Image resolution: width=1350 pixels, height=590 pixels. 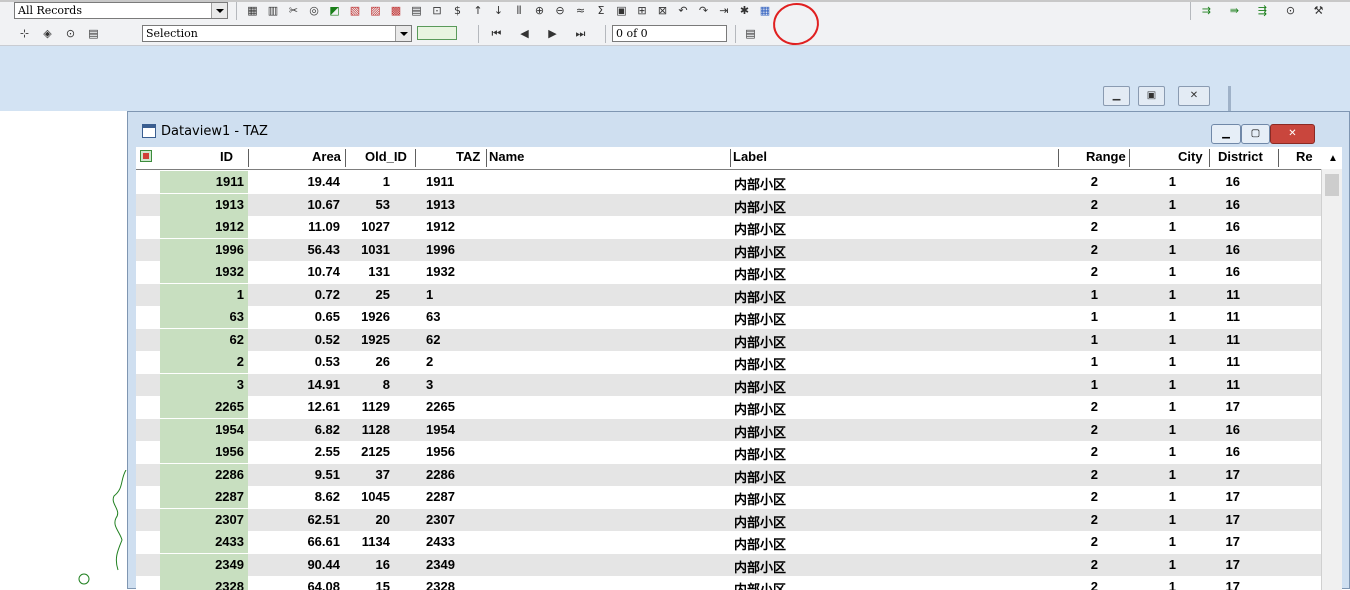 I want to click on cell-old-id: 25, so click(x=383, y=294).